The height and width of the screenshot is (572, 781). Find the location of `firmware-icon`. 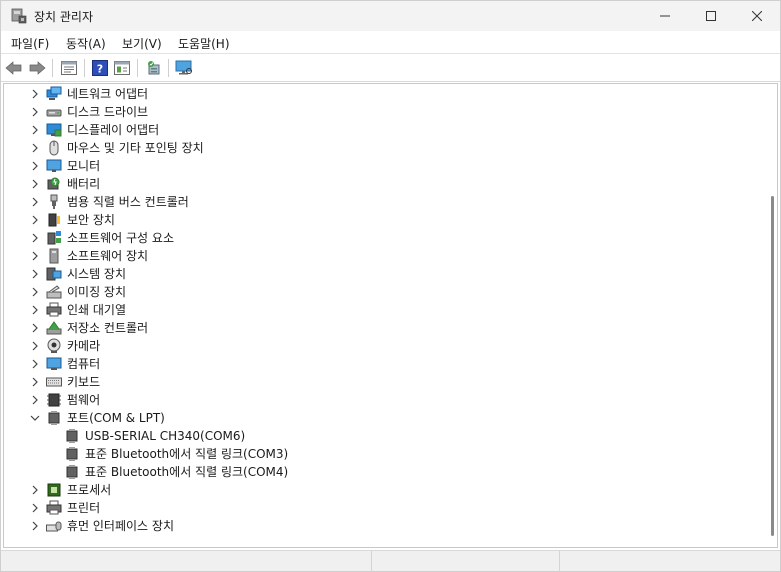

firmware-icon is located at coordinates (54, 400).